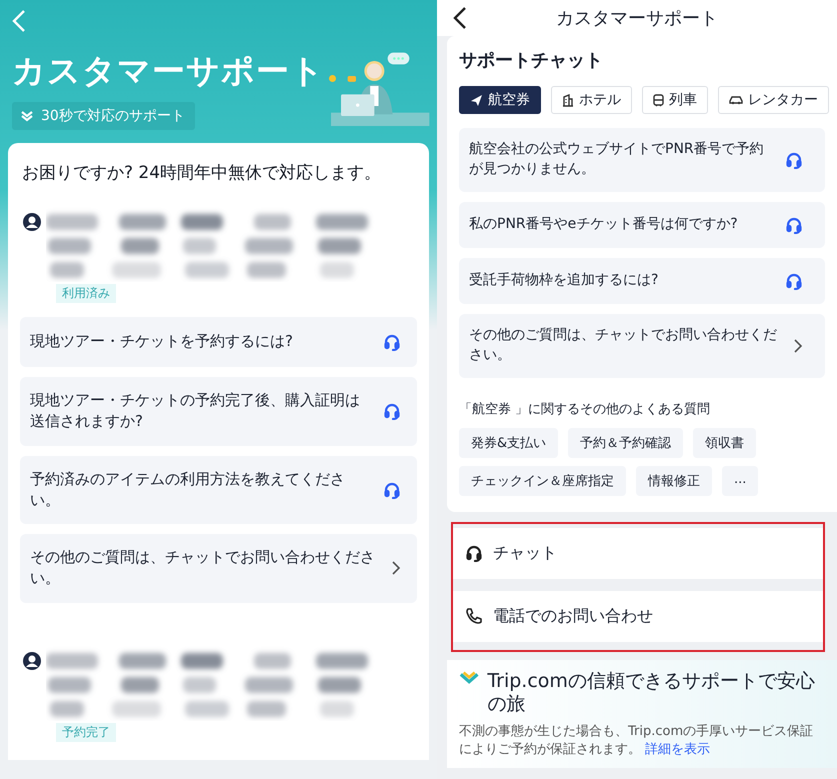  I want to click on contact-option: チャット, so click(638, 553).